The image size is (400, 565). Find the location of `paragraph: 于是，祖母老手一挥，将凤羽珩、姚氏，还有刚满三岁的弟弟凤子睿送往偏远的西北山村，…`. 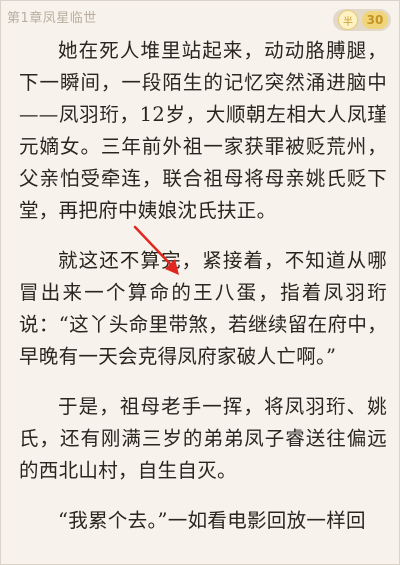

paragraph: 于是，祖母老手一挥，将凤羽珩、姚氏，还有刚满三岁的弟弟凤子睿送往偏远的西北山村，… is located at coordinates (203, 438).